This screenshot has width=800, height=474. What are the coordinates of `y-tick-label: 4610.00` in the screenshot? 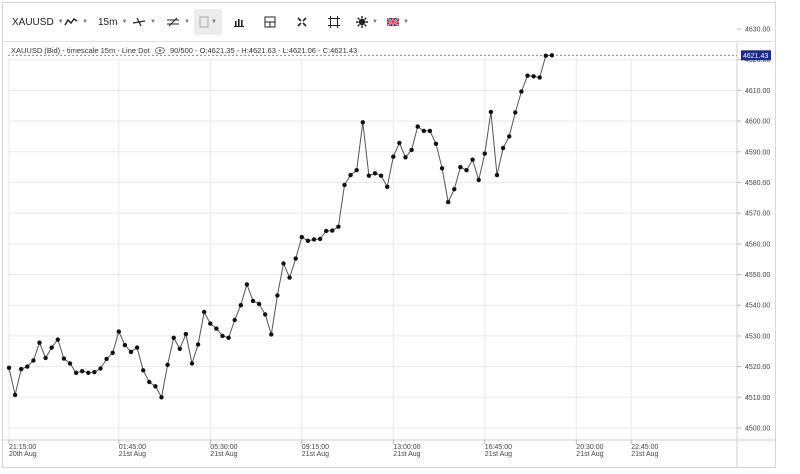 It's located at (757, 91).